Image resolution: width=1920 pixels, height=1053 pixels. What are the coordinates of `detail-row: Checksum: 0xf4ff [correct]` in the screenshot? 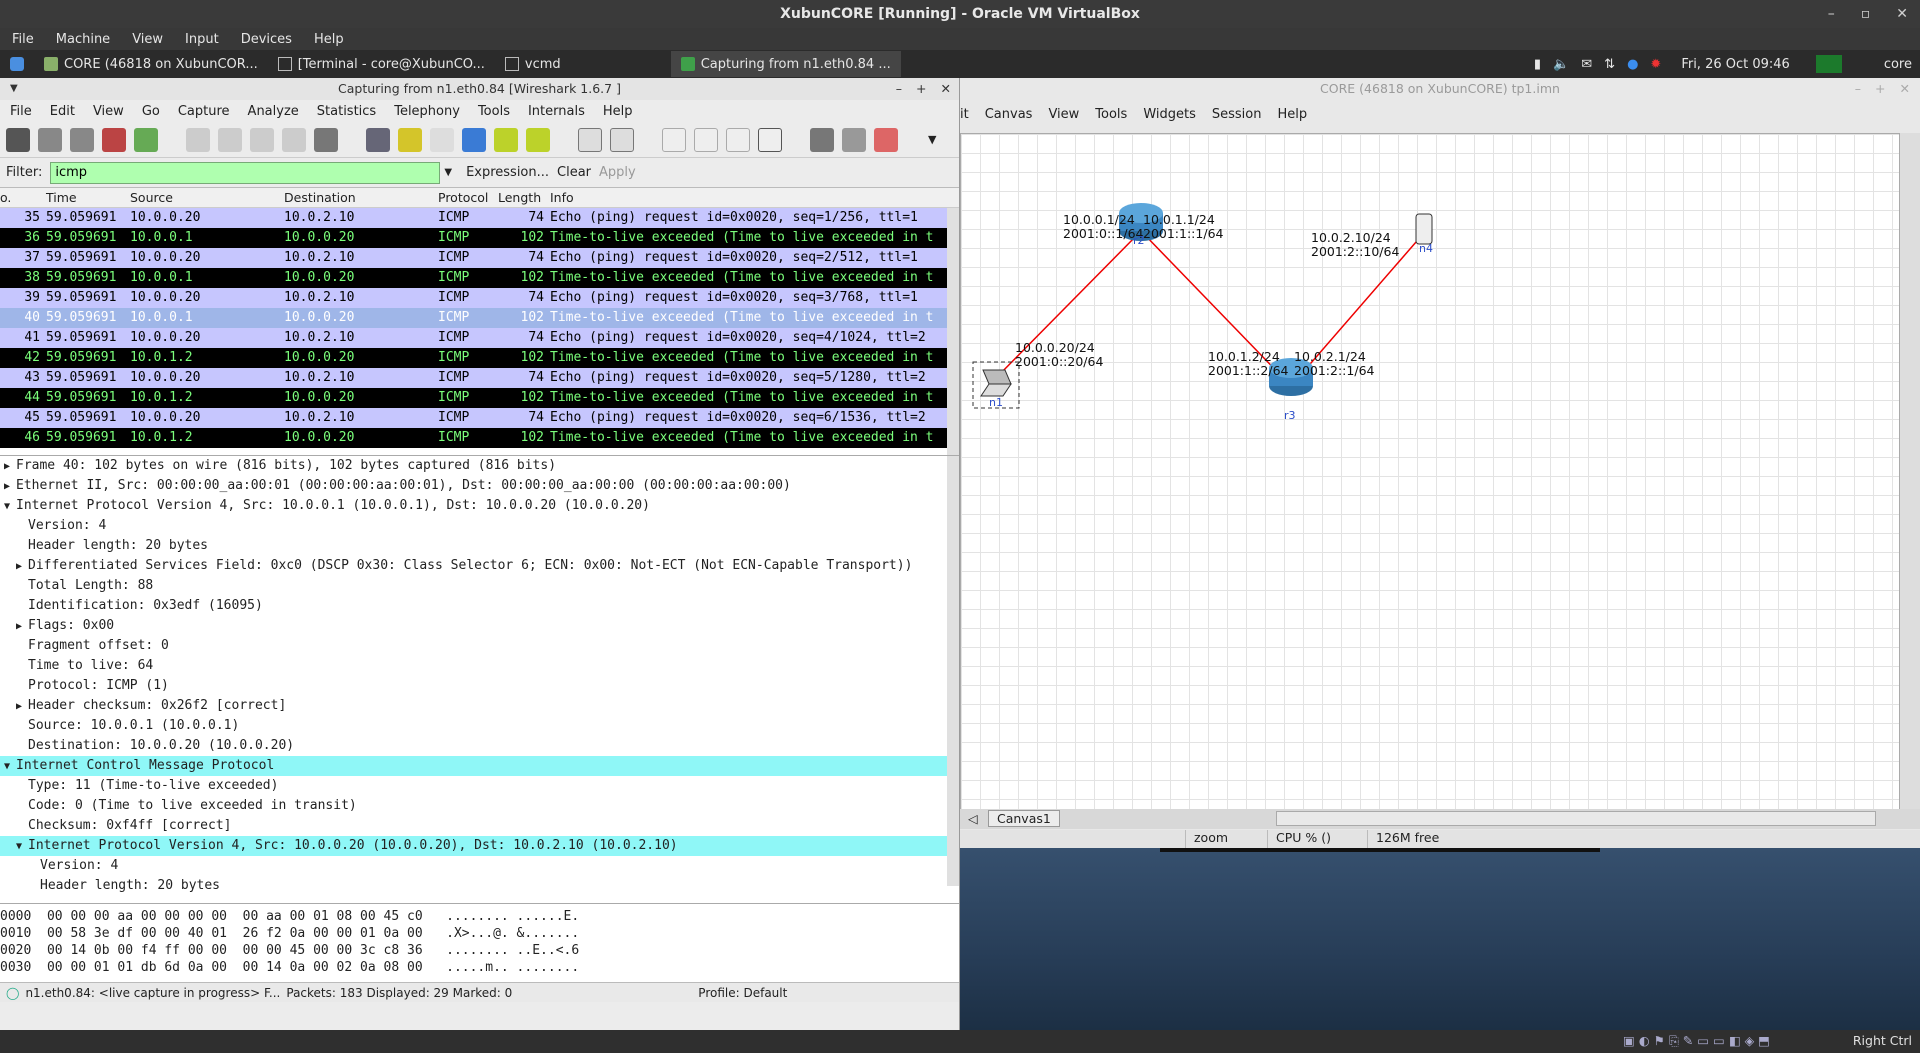 It's located at (479, 826).